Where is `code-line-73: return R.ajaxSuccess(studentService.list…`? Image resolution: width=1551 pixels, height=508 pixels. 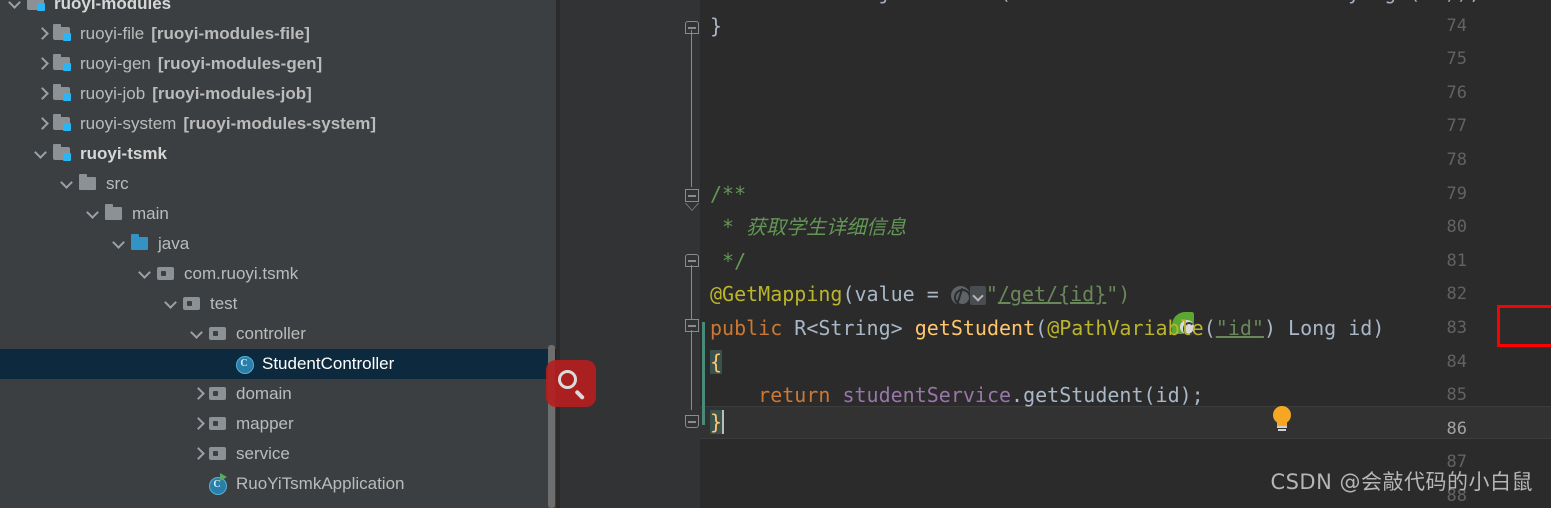 code-line-73: return R.ajaxSuccess(studentService.list… is located at coordinates (1095, 5).